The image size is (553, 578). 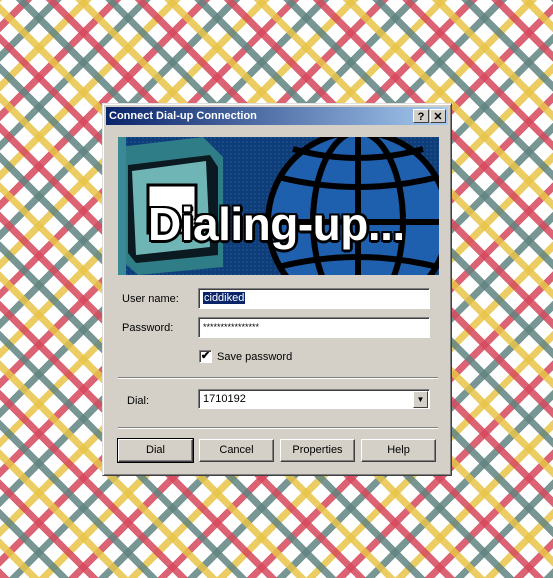 I want to click on cancel-button: Cancel, so click(x=236, y=450).